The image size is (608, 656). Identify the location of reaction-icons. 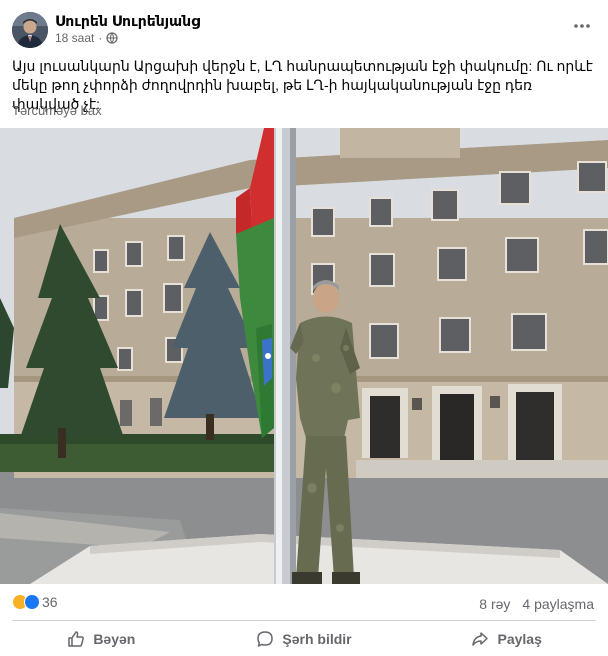
(26, 602).